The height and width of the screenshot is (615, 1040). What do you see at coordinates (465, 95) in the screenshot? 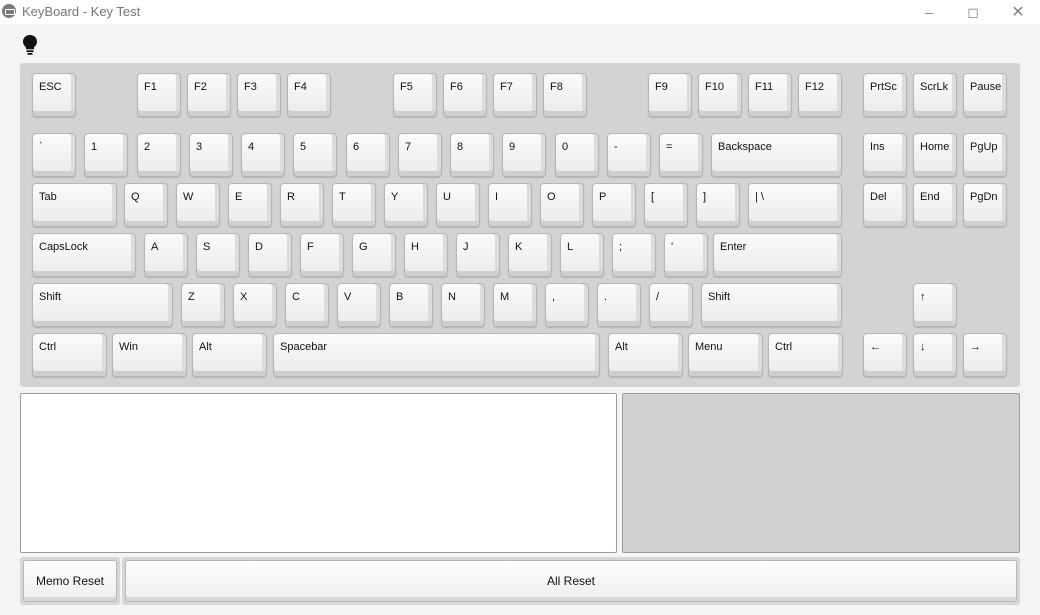
I see `key-f6: F6` at bounding box center [465, 95].